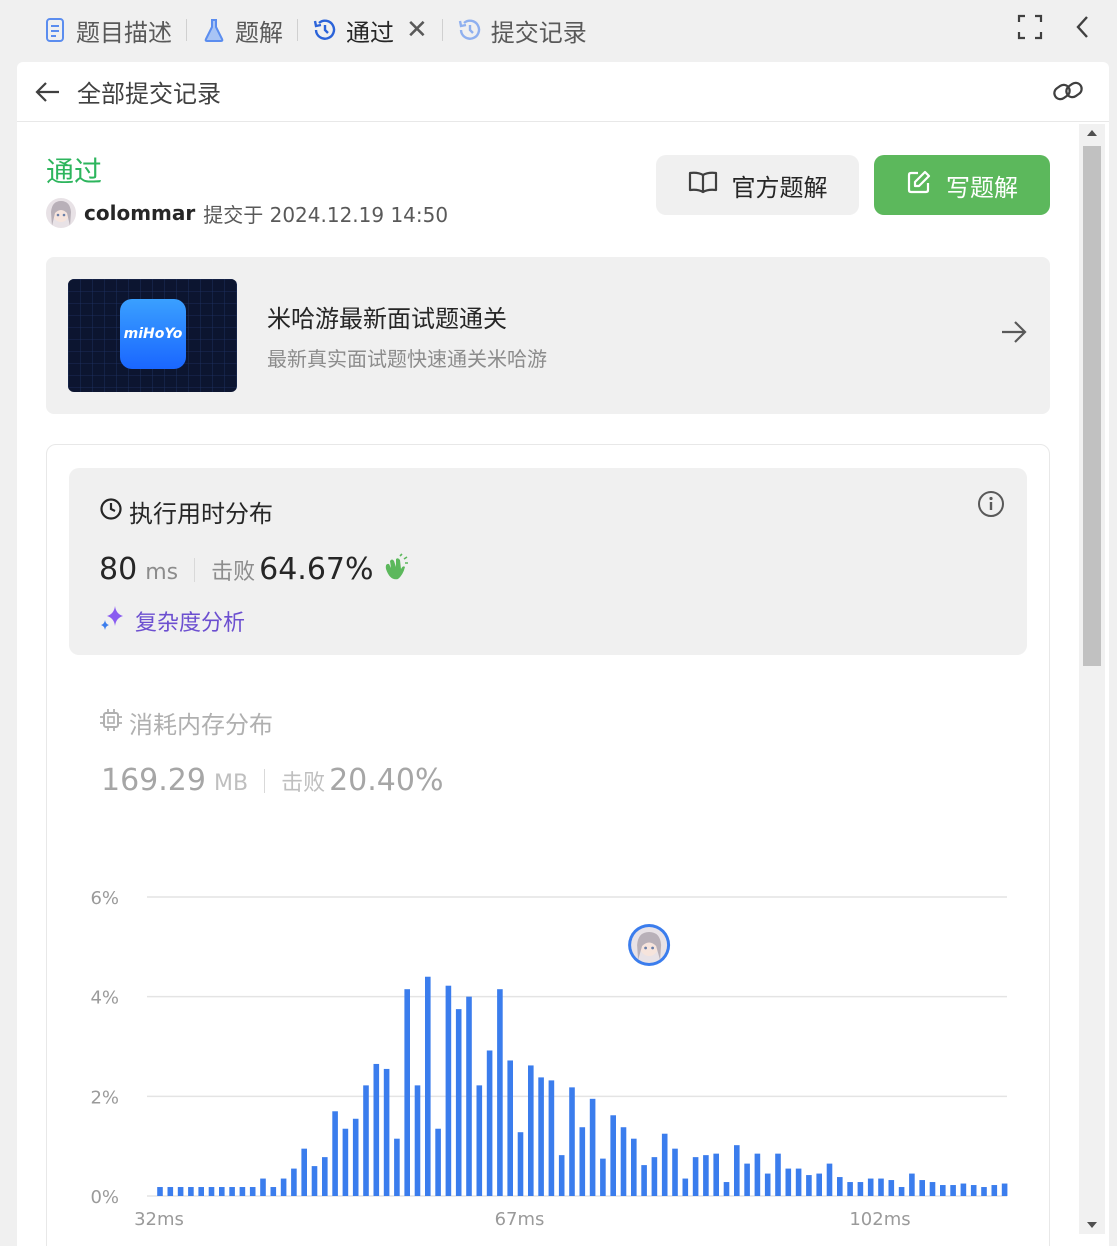 This screenshot has width=1117, height=1246. What do you see at coordinates (139, 213) in the screenshot?
I see `username: colommar` at bounding box center [139, 213].